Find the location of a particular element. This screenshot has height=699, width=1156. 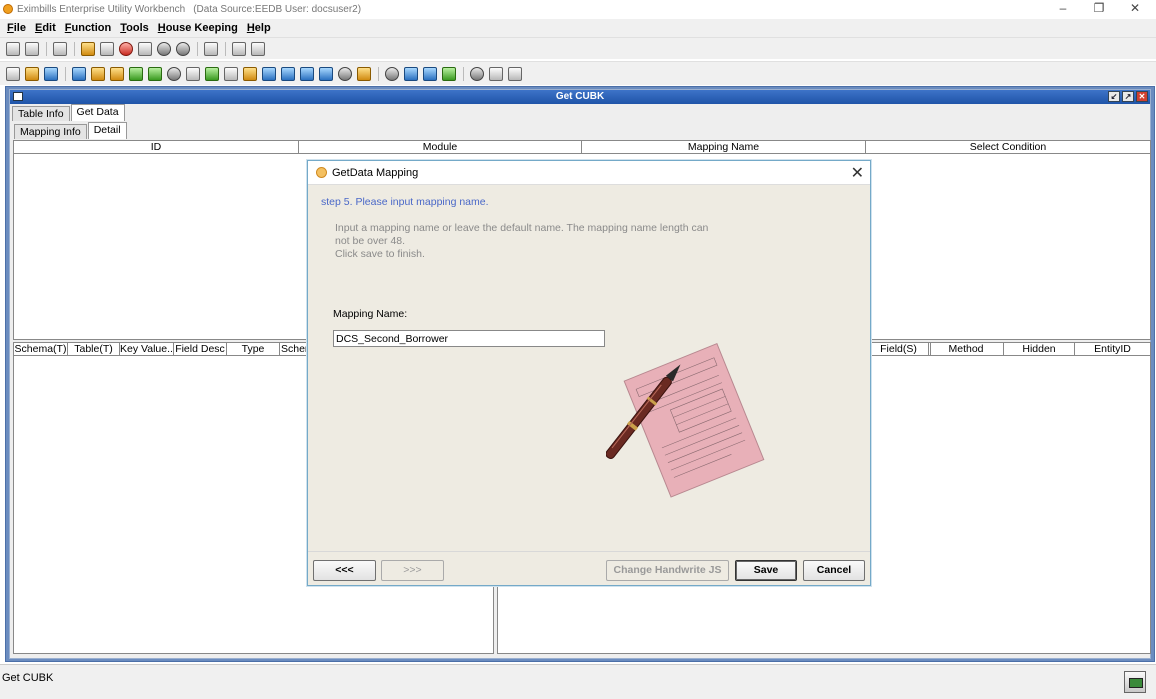

refresh-icon is located at coordinates (449, 73).